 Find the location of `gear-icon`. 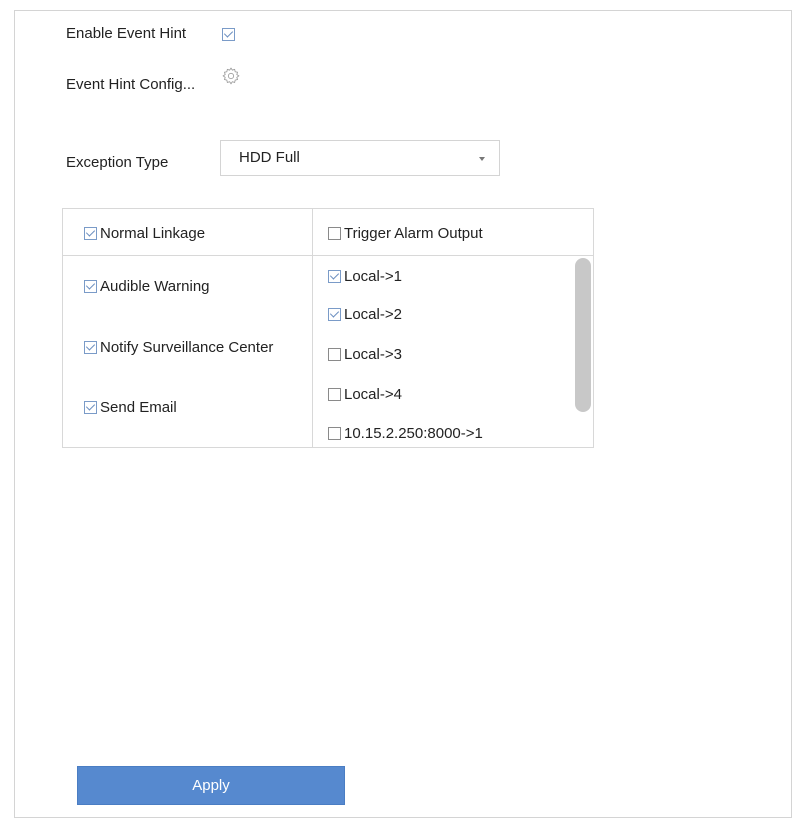

gear-icon is located at coordinates (231, 76).